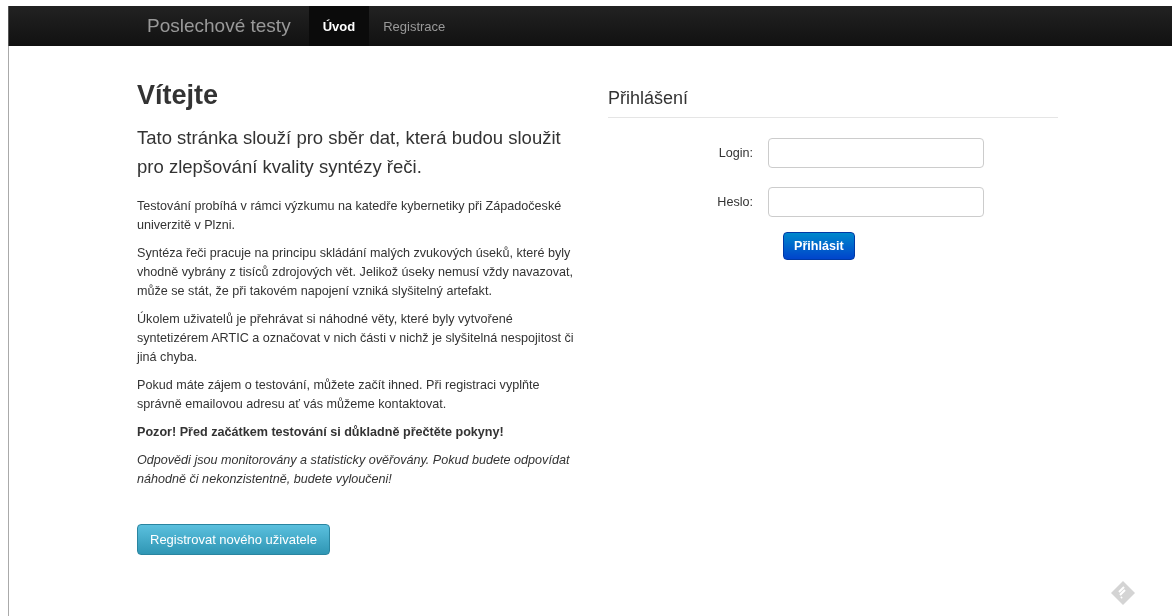  What do you see at coordinates (339, 395) in the screenshot?
I see `paragraph: Pokud máte zájem o testování, můžete začít ihned. Při registraci vyplňte správně emailovou adresu ať vás můžeme kontaktovat.` at bounding box center [339, 395].